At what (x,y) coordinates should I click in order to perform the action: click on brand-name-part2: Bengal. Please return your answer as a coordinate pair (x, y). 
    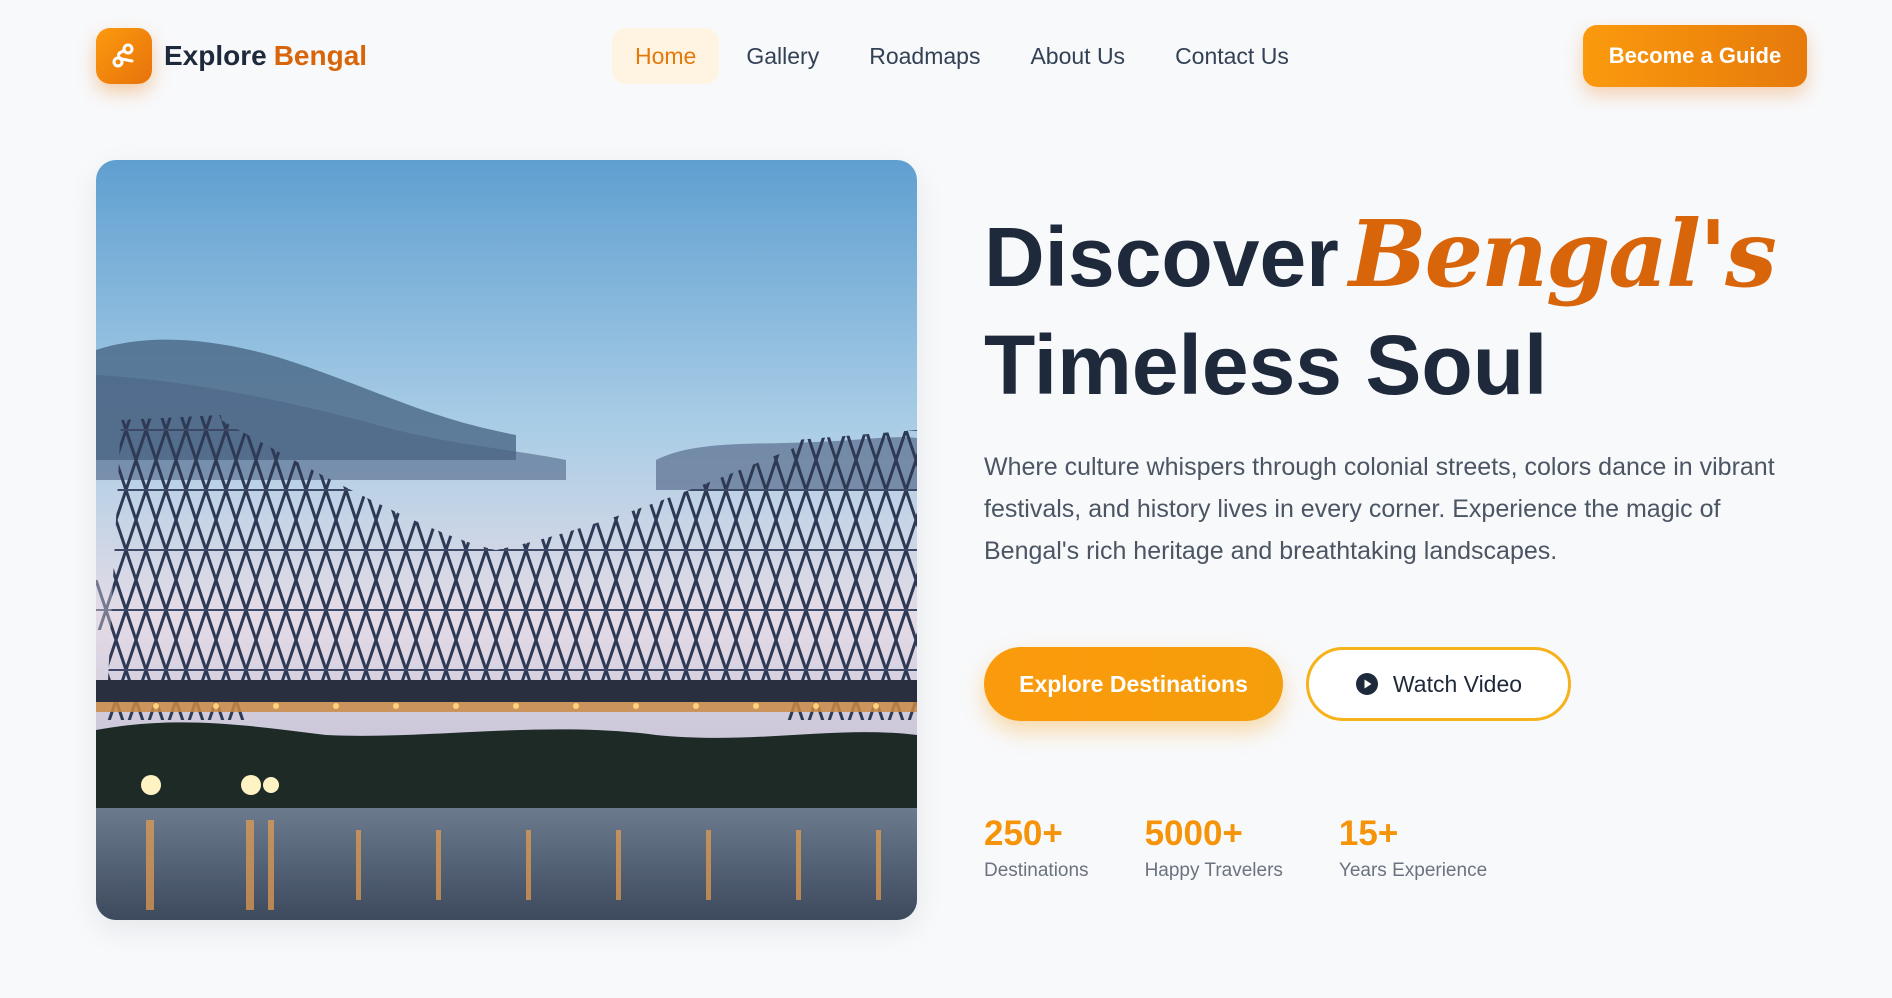
    Looking at the image, I should click on (320, 55).